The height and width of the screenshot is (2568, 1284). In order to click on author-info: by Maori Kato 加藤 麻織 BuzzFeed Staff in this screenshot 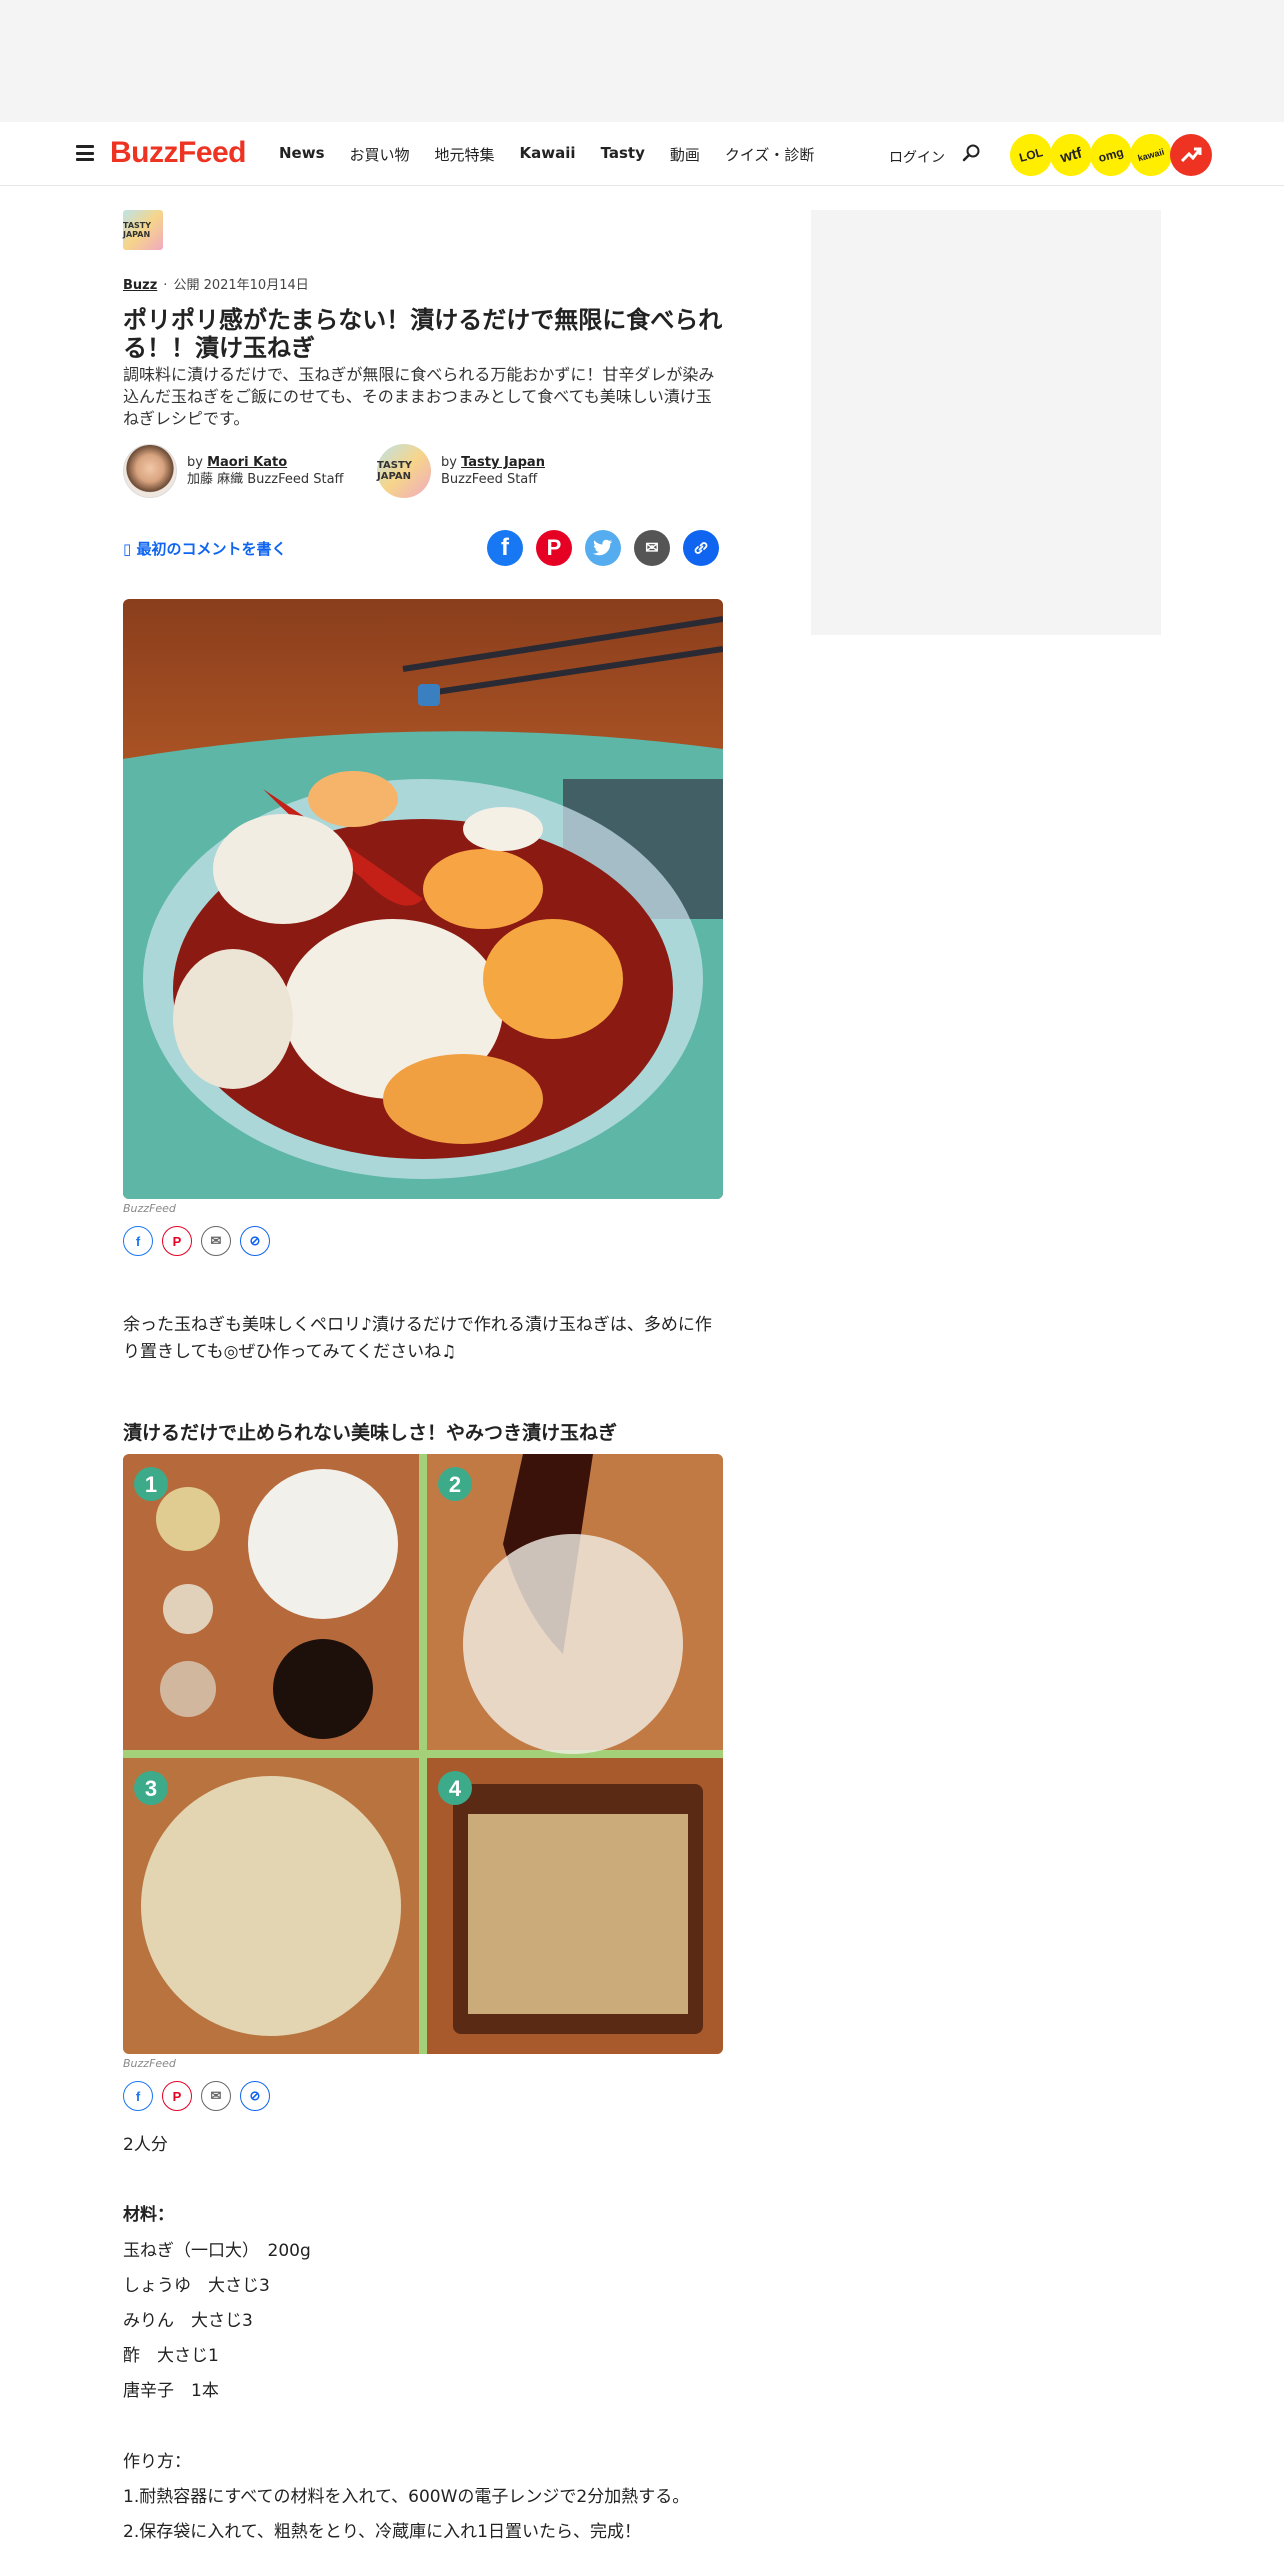, I will do `click(265, 471)`.